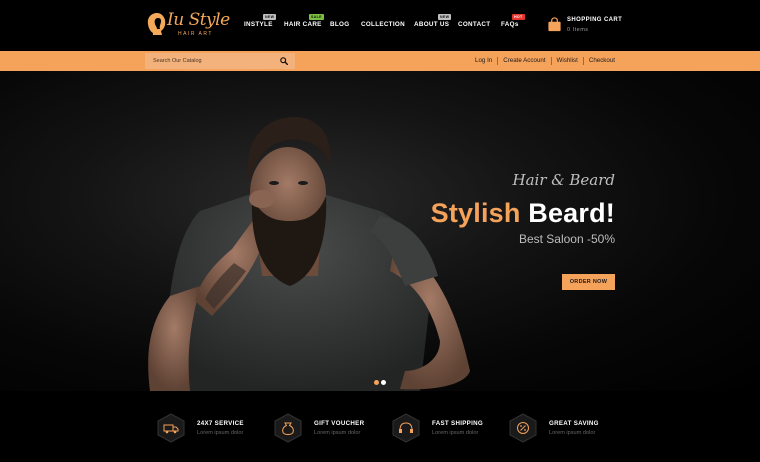  I want to click on nav-item-label: COLLECTION, so click(383, 24).